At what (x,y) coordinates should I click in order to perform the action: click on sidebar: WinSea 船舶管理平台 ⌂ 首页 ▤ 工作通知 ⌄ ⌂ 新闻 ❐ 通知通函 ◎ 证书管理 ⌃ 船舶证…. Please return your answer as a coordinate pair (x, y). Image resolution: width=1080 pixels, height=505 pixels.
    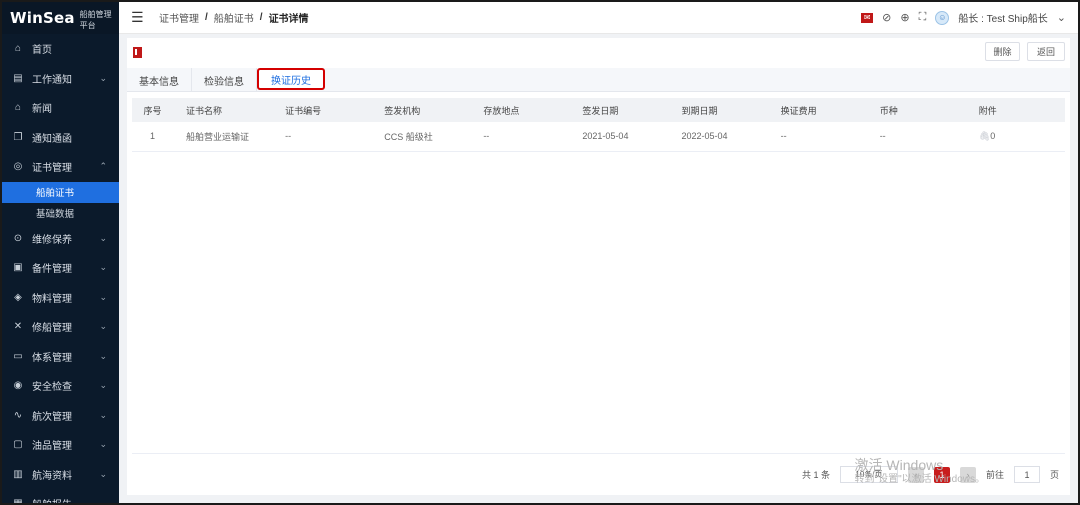
    Looking at the image, I should click on (60, 253).